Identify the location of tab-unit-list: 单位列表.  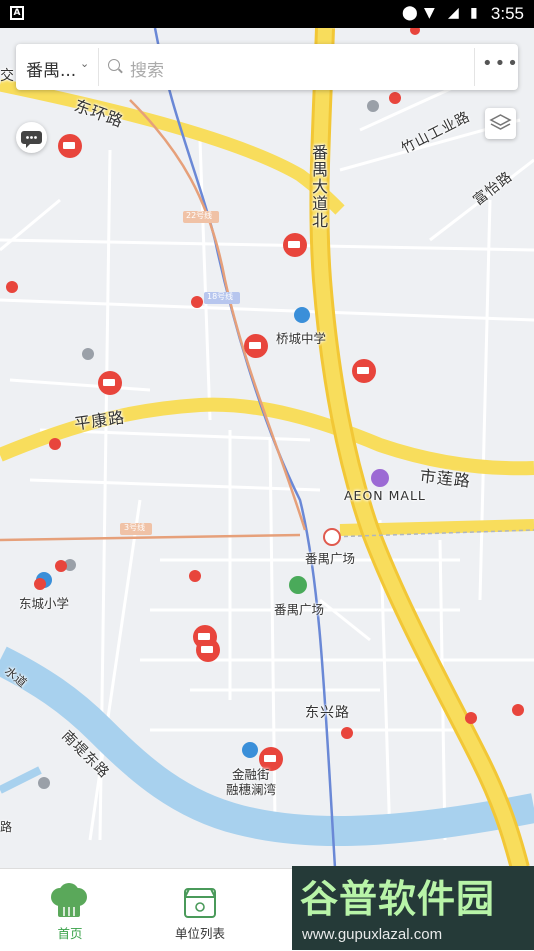
(200, 910).